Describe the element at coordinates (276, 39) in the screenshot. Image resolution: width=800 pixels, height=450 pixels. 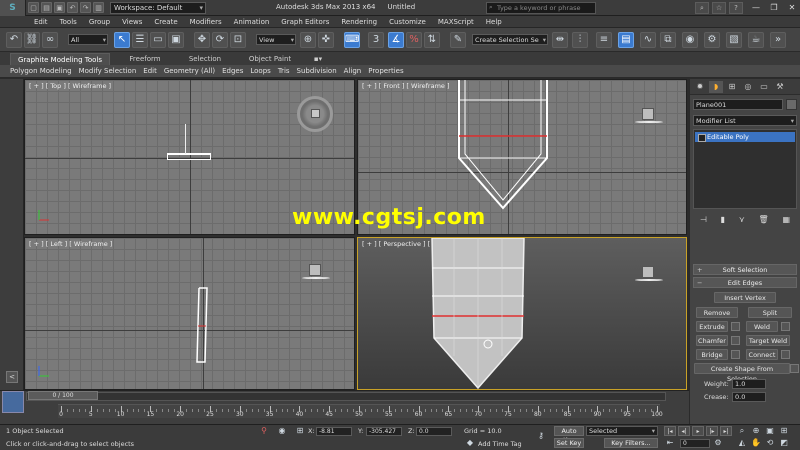
I see `reference-coordinate-dropdown: View` at that location.